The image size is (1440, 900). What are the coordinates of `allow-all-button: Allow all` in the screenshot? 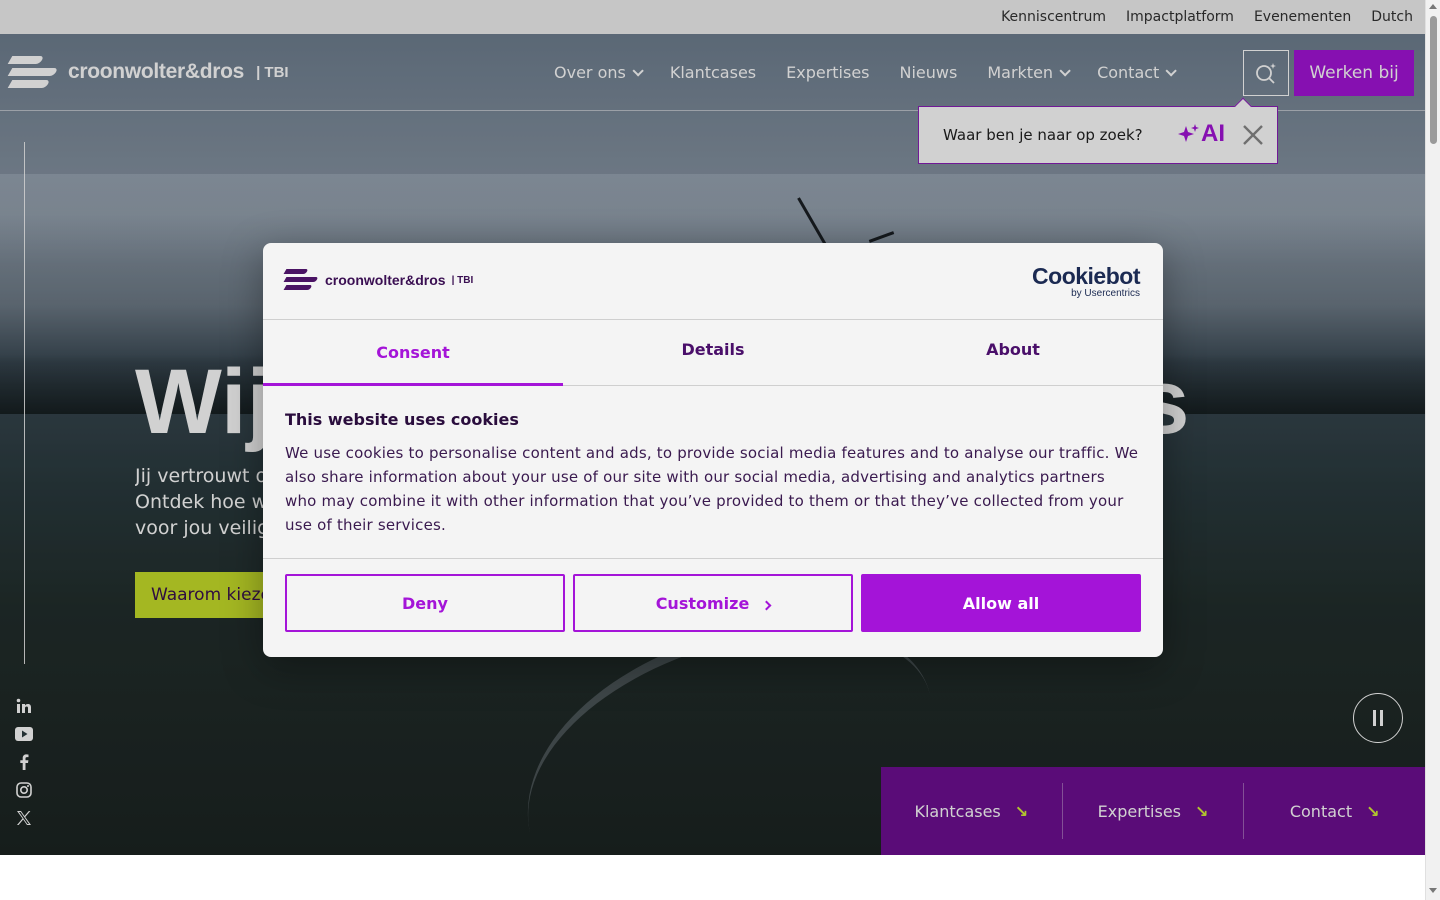 It's located at (1001, 603).